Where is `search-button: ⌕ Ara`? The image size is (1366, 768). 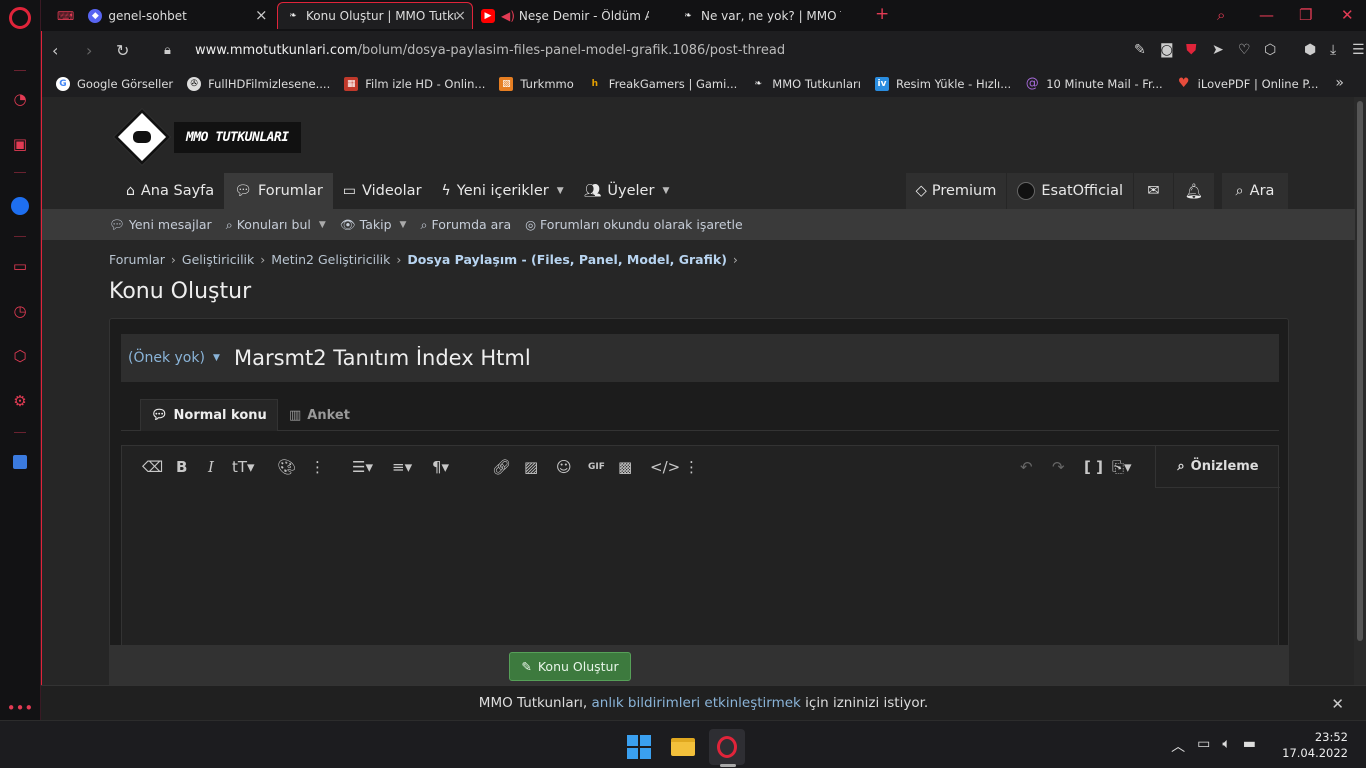 search-button: ⌕ Ara is located at coordinates (1255, 191).